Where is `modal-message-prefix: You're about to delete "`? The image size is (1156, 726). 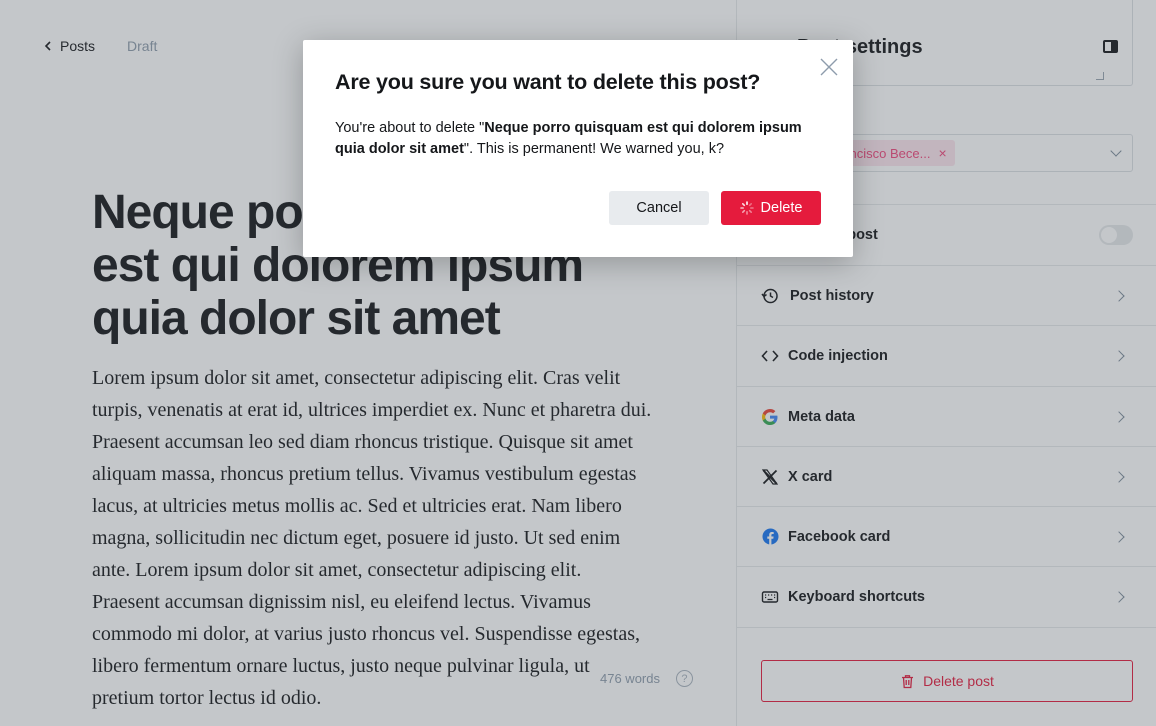
modal-message-prefix: You're about to delete " is located at coordinates (410, 128).